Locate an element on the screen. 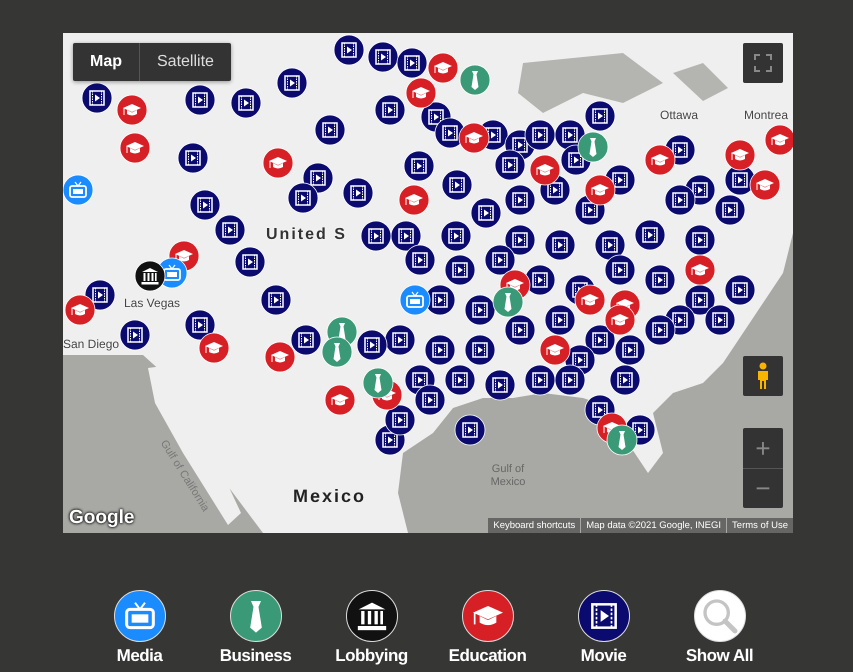 The image size is (853, 672). map-type-tab: Map is located at coordinates (106, 62).